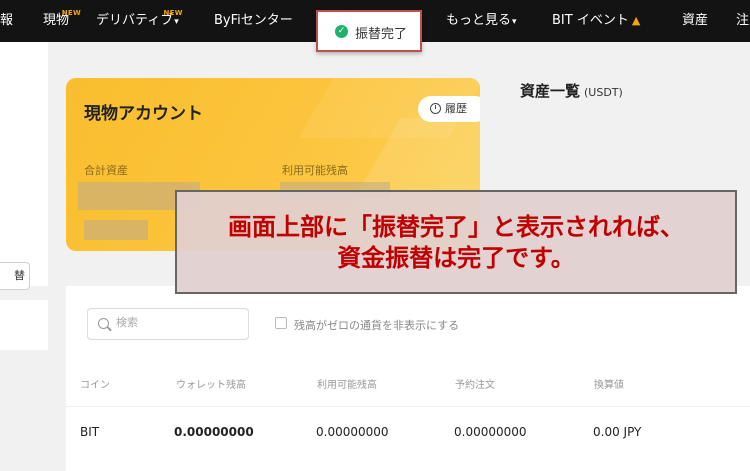 The image size is (750, 471). Describe the element at coordinates (103, 323) in the screenshot. I see `search-icon` at that location.